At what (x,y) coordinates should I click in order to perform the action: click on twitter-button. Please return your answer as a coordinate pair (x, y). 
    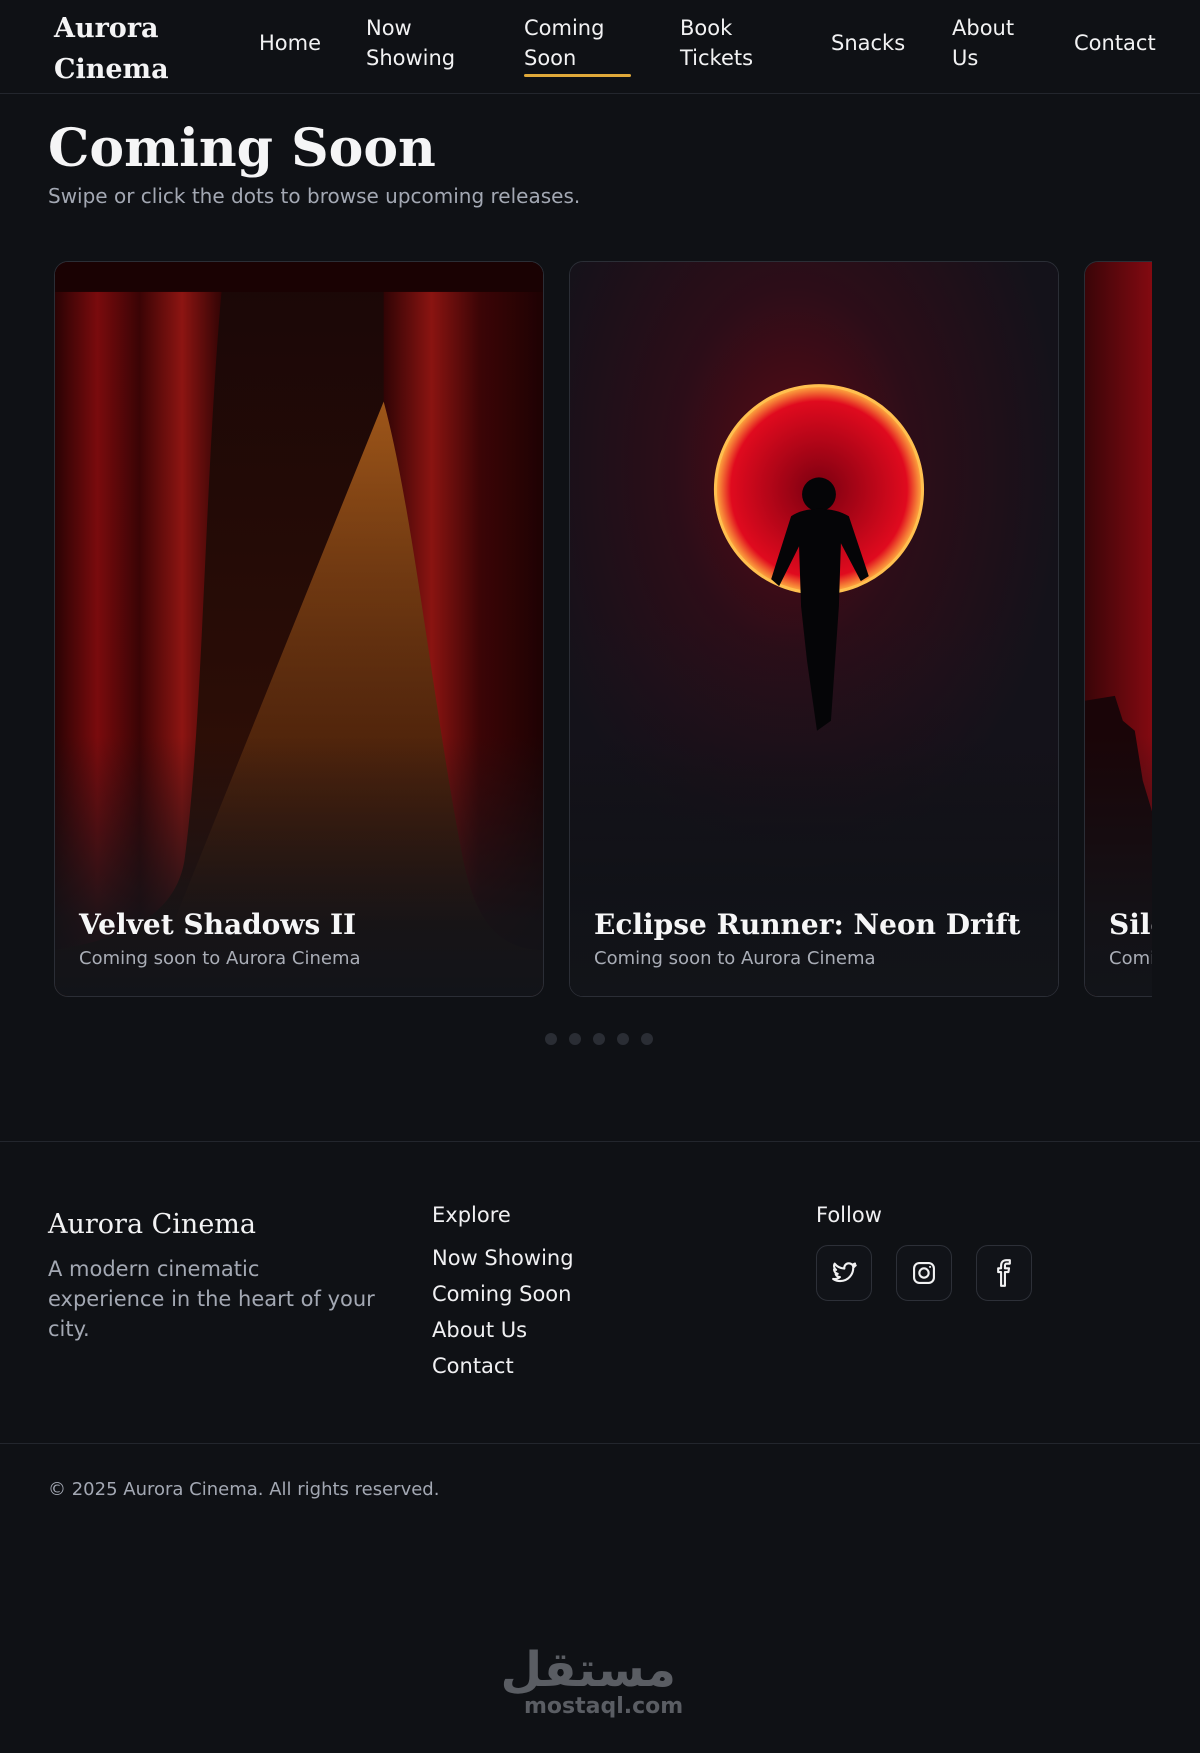
    Looking at the image, I should click on (844, 1273).